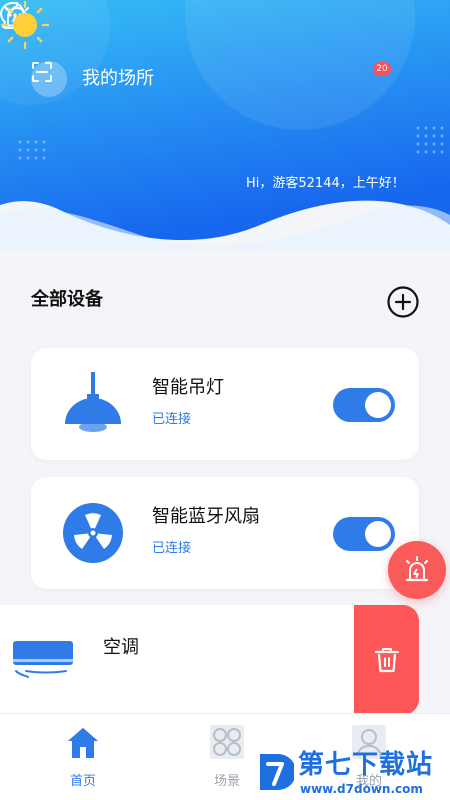  I want to click on greeting-text: Hi，游客52144，上午好！, so click(325, 183).